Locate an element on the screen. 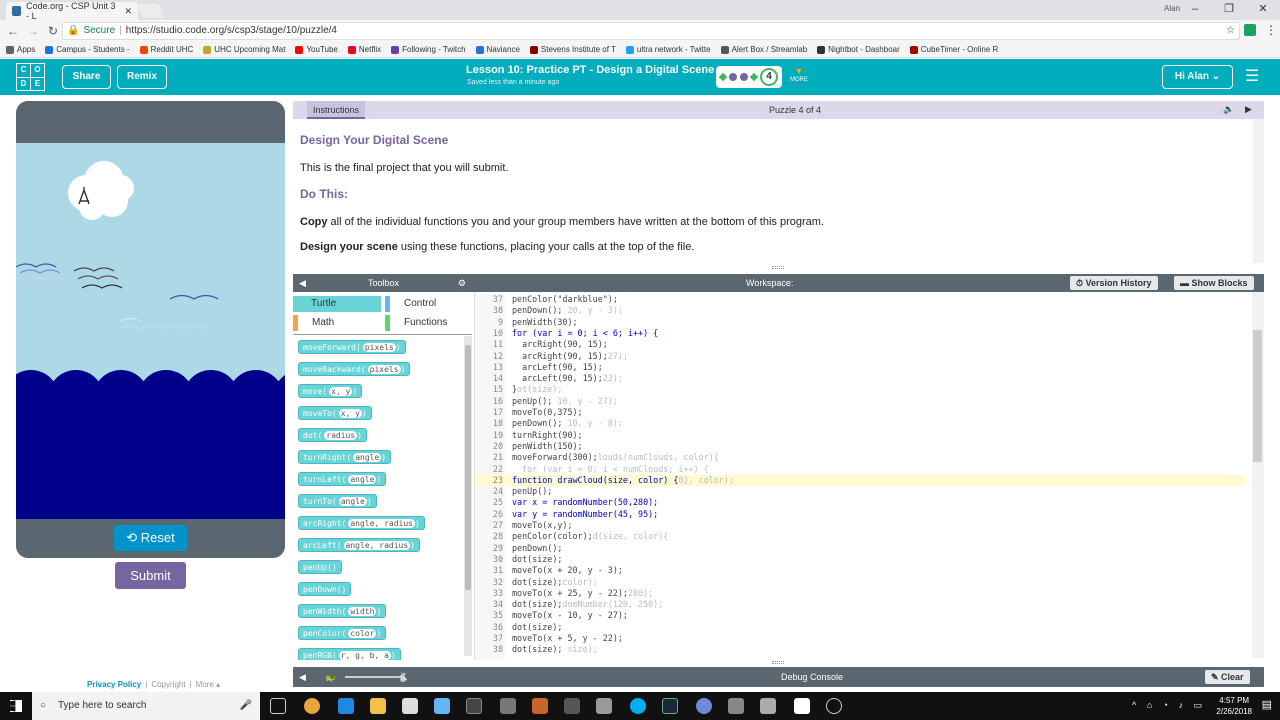 The image size is (1280, 720). reload-icon: ↻ is located at coordinates (53, 31).